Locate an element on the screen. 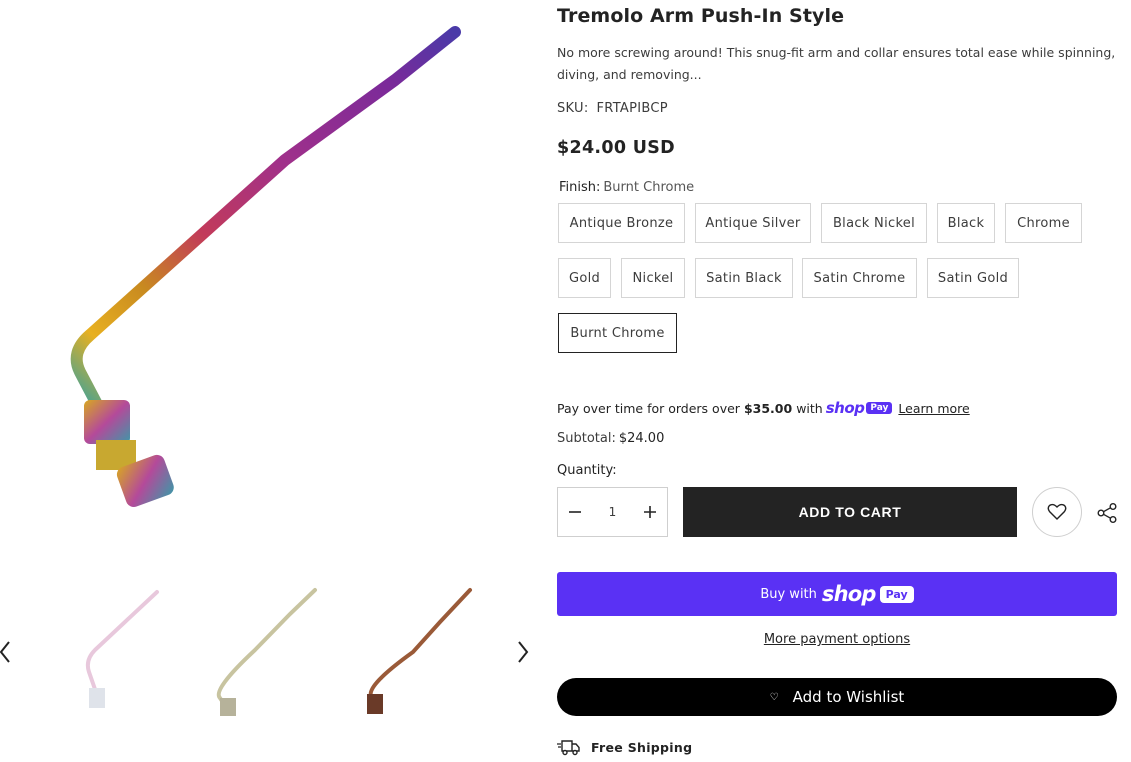 The width and height of the screenshot is (1131, 762). sku-row: SKU: FRTAPIBCP is located at coordinates (612, 108).